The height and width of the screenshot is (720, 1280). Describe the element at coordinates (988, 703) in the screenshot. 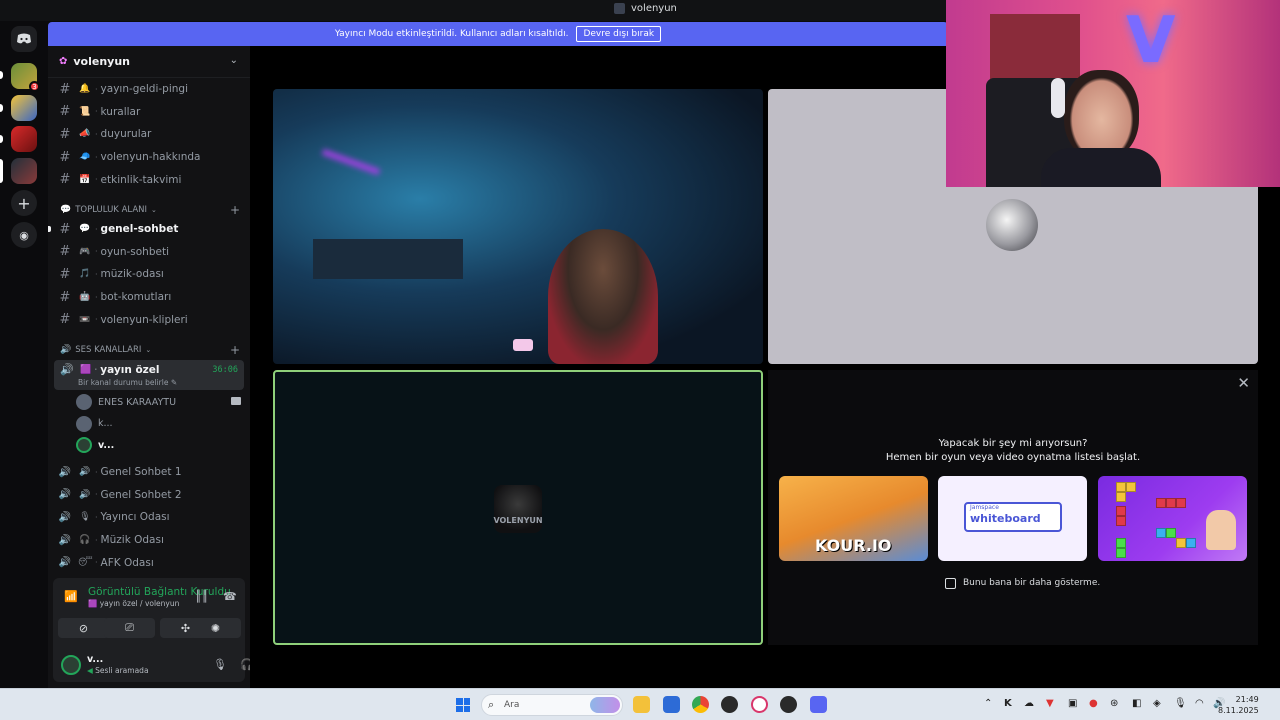

I see `chevron-up-icon: ⌃` at that location.